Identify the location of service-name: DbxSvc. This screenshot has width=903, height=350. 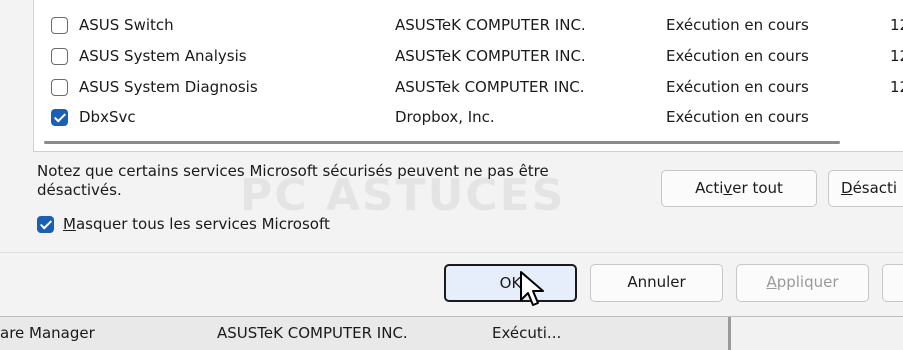
(107, 117).